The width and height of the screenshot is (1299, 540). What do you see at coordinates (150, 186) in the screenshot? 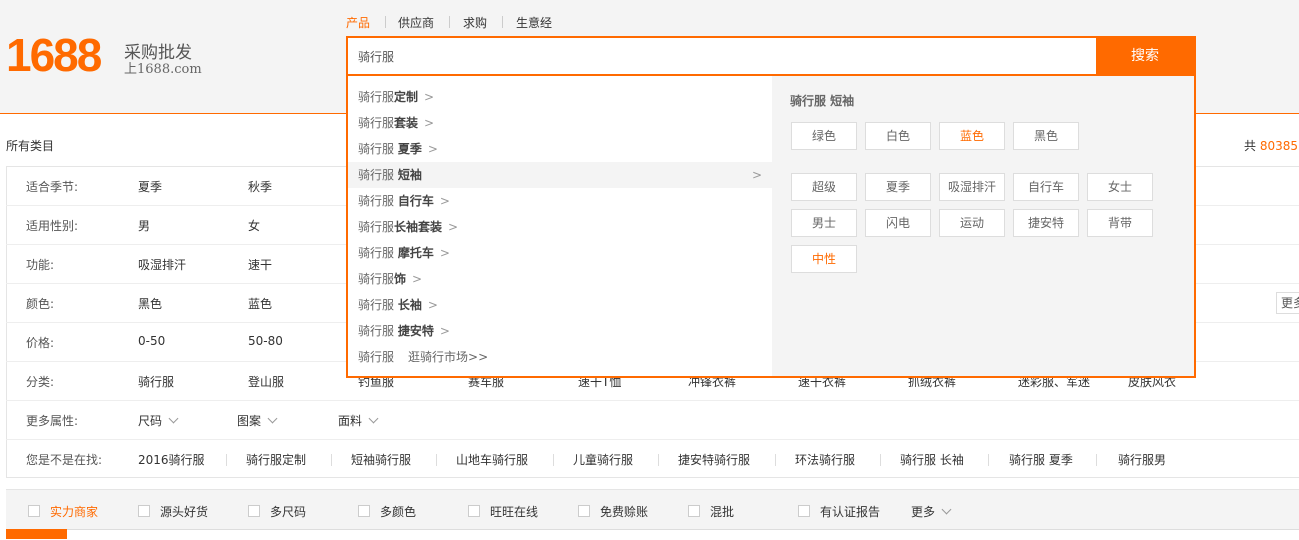
I see `filter-option: 夏季` at bounding box center [150, 186].